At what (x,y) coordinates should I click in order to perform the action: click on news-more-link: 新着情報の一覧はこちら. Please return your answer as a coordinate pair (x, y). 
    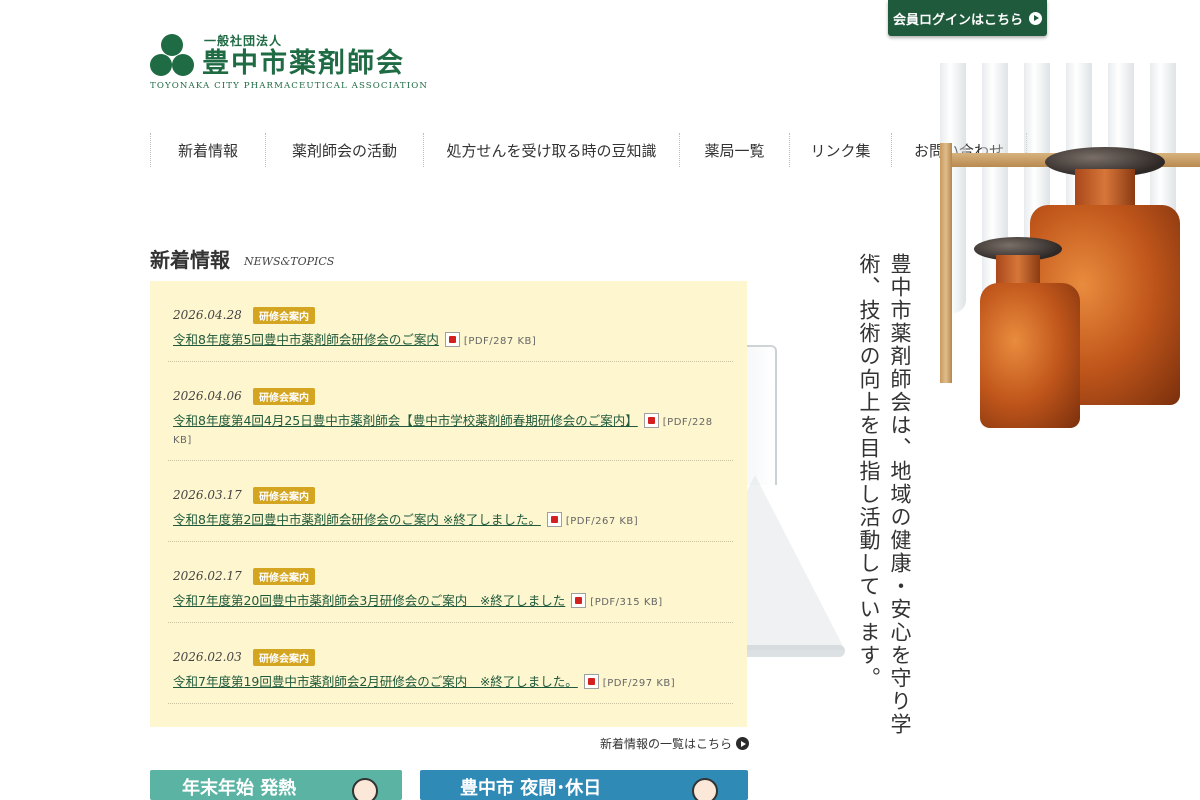
    Looking at the image, I should click on (675, 743).